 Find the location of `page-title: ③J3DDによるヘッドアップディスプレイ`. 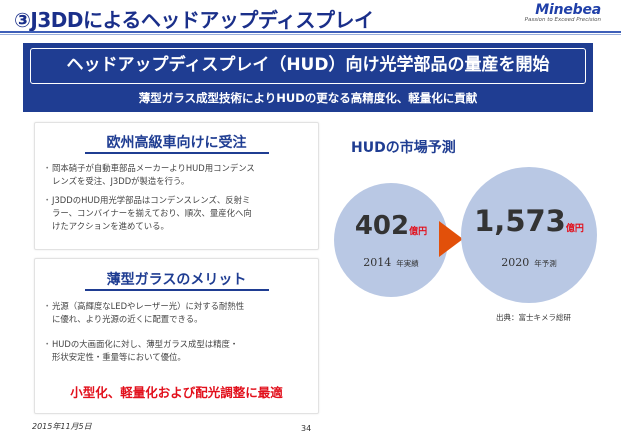

page-title: ③J3DDによるヘッドアップディスプレイ is located at coordinates (194, 20).